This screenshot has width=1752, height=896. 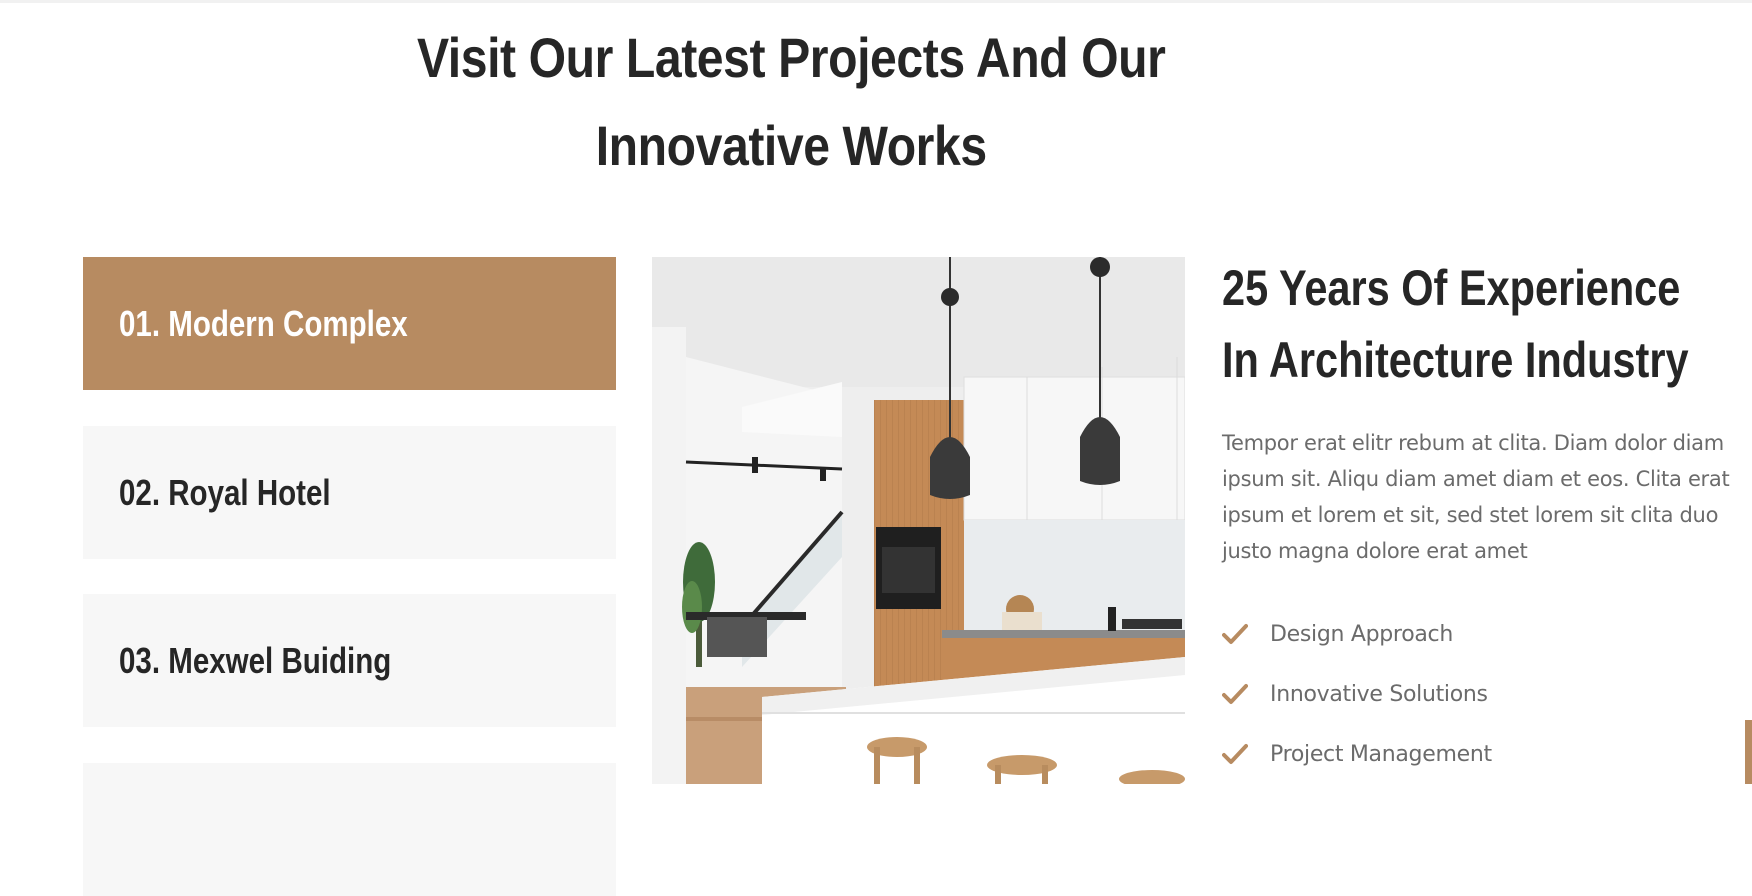 What do you see at coordinates (1455, 360) in the screenshot?
I see `experience-title-line2: In Architecture Industry` at bounding box center [1455, 360].